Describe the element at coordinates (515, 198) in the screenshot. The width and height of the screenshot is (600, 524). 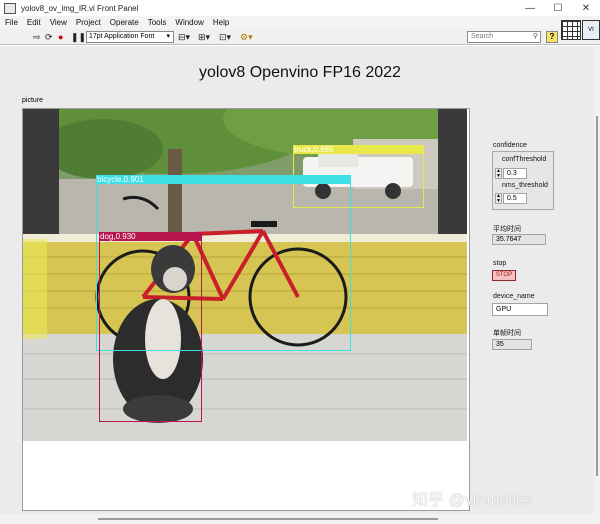
I see `nms-threshold-input: 0.5` at that location.